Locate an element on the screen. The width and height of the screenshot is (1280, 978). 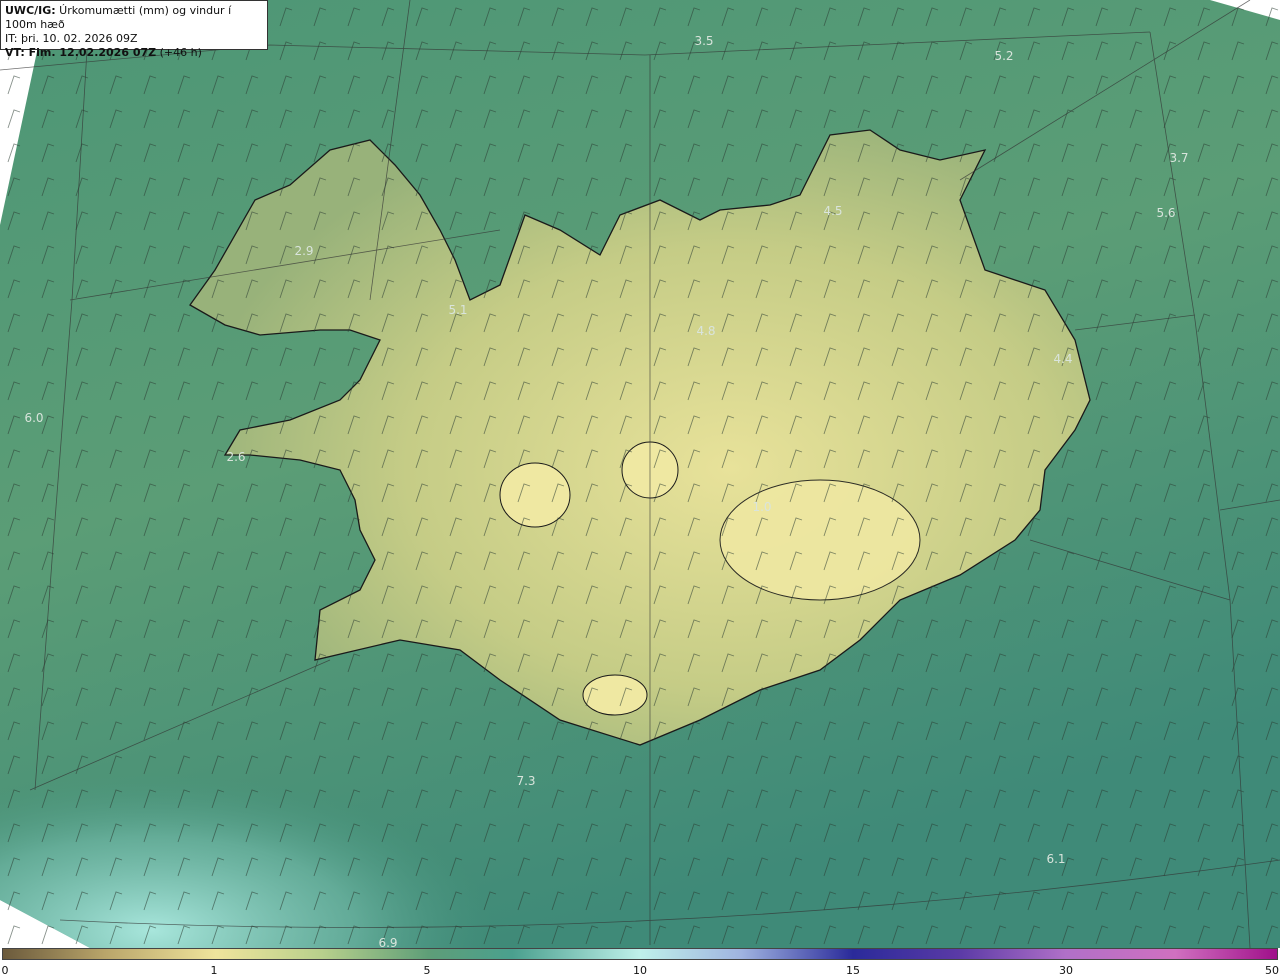
colorbar-tick: 50 is located at coordinates (1272, 970).